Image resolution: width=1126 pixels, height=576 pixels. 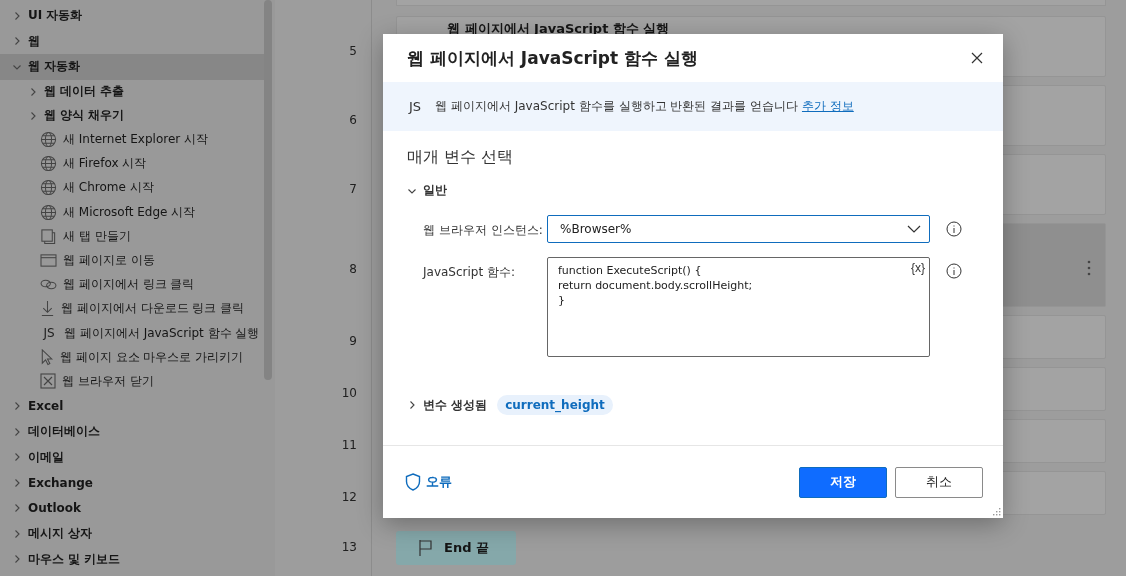 I want to click on cancel-button: 취소, so click(x=939, y=482).